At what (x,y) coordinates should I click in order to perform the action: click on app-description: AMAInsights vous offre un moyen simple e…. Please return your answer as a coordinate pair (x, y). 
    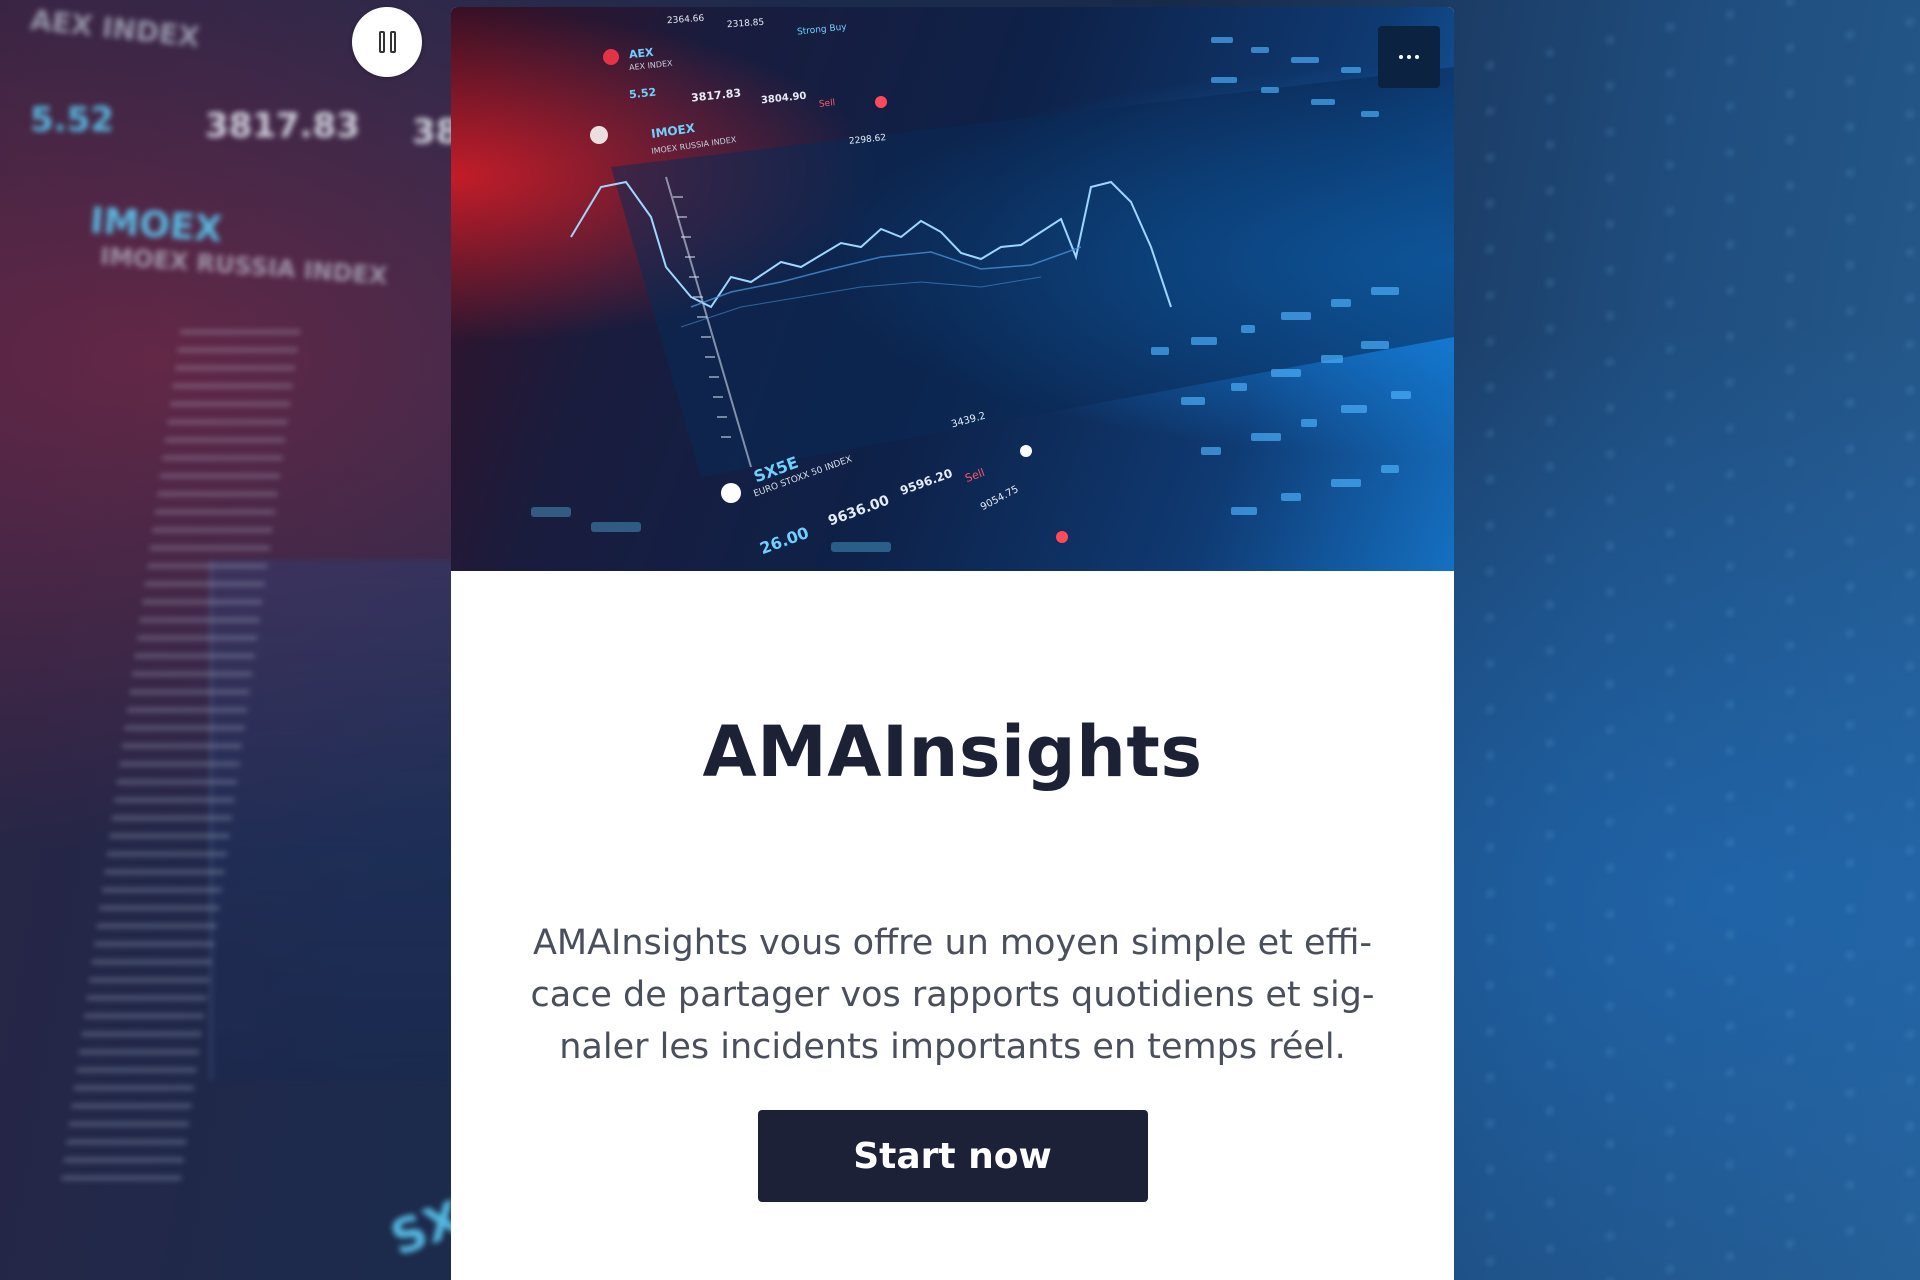
    Looking at the image, I should click on (953, 995).